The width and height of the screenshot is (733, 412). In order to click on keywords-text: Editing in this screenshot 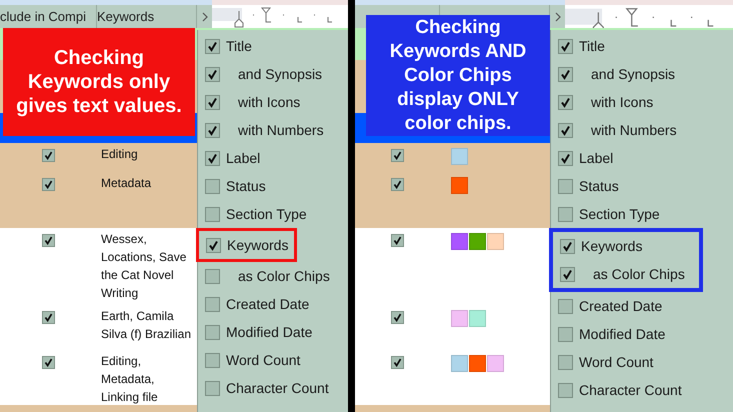, I will do `click(119, 154)`.